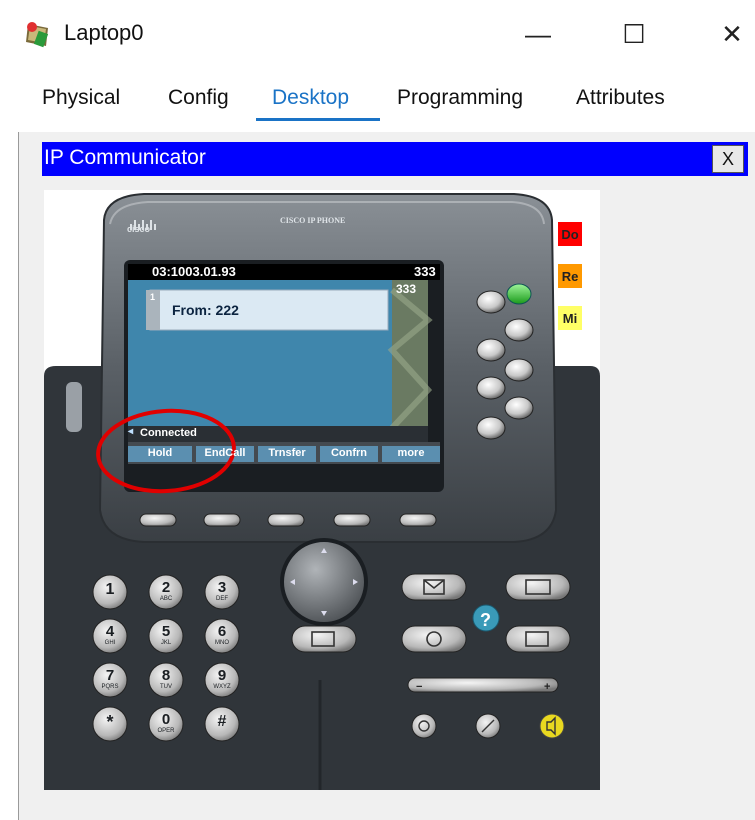  Describe the element at coordinates (483, 685) in the screenshot. I see `volume-slider` at that location.